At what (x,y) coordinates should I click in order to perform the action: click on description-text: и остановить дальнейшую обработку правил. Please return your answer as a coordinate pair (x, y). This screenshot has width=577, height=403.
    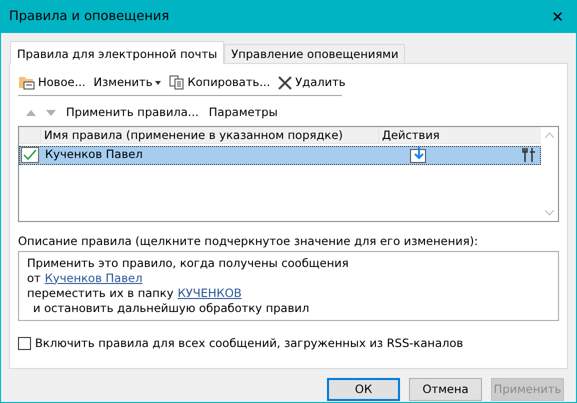
    Looking at the image, I should click on (171, 307).